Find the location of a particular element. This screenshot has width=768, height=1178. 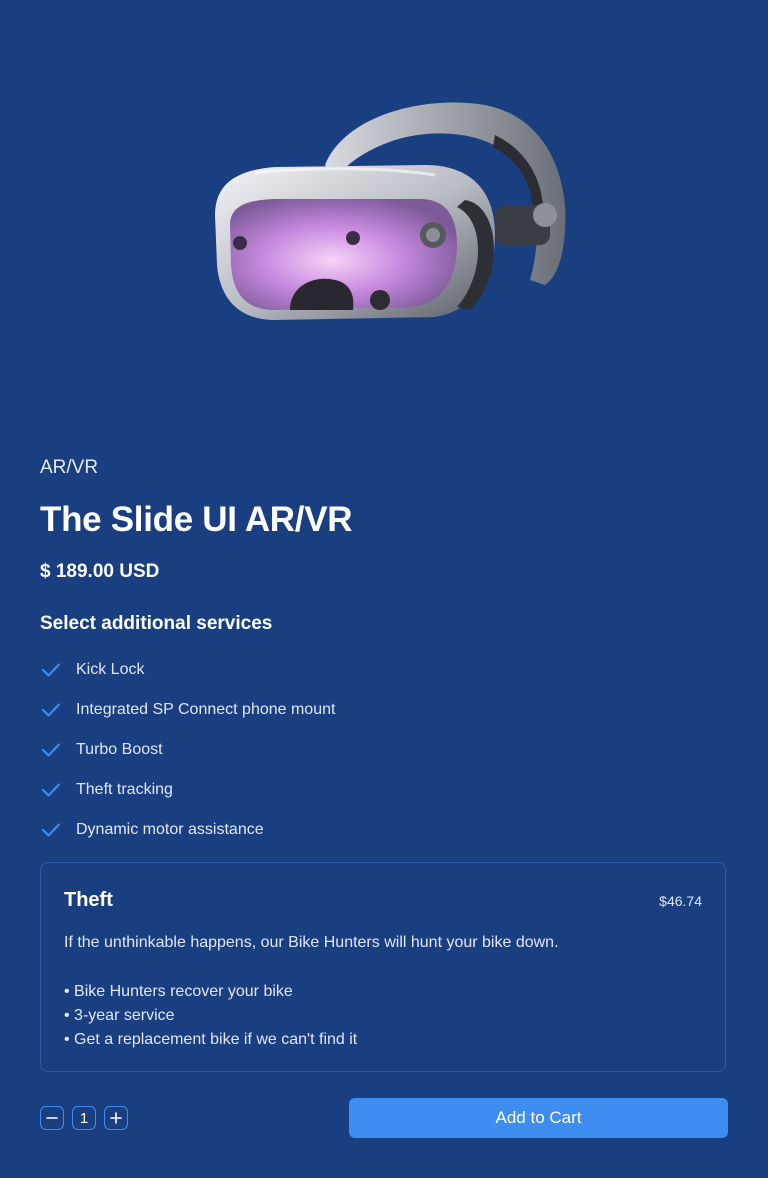

service-item: Turbo Boost is located at coordinates (340, 750).